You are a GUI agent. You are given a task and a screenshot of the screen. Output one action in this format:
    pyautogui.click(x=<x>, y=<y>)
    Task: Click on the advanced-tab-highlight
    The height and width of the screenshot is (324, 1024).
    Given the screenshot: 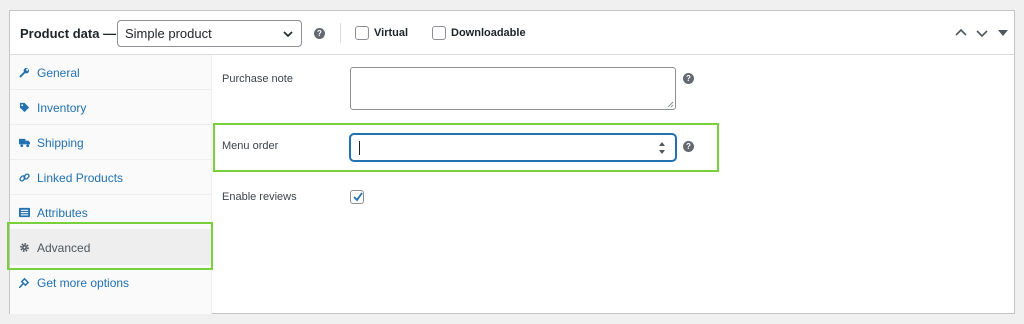 What is the action you would take?
    pyautogui.click(x=110, y=246)
    